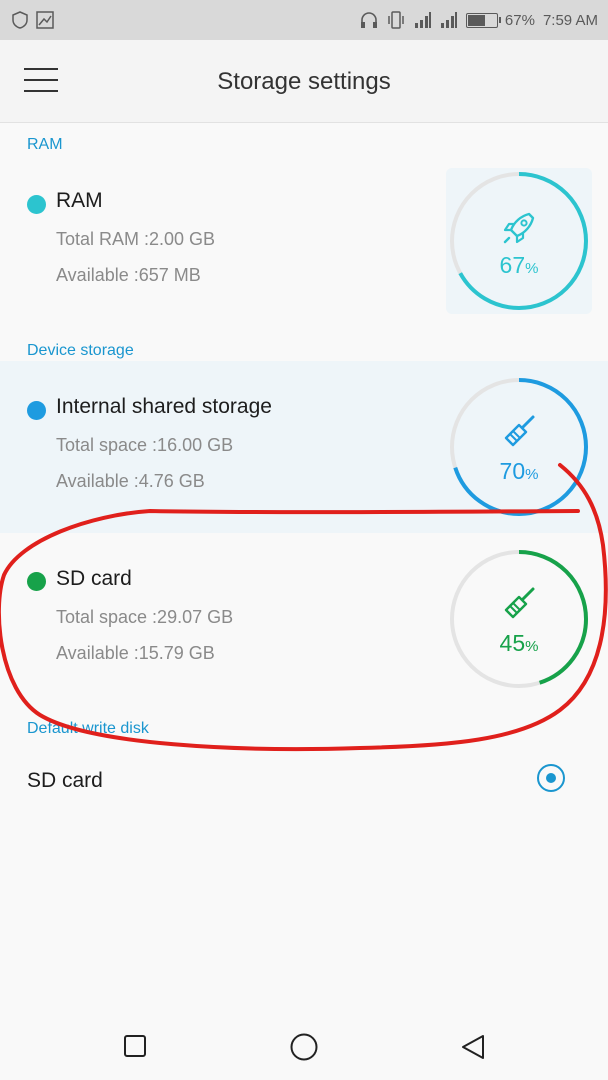  I want to click on ram-available: Available :657 MB, so click(128, 275).